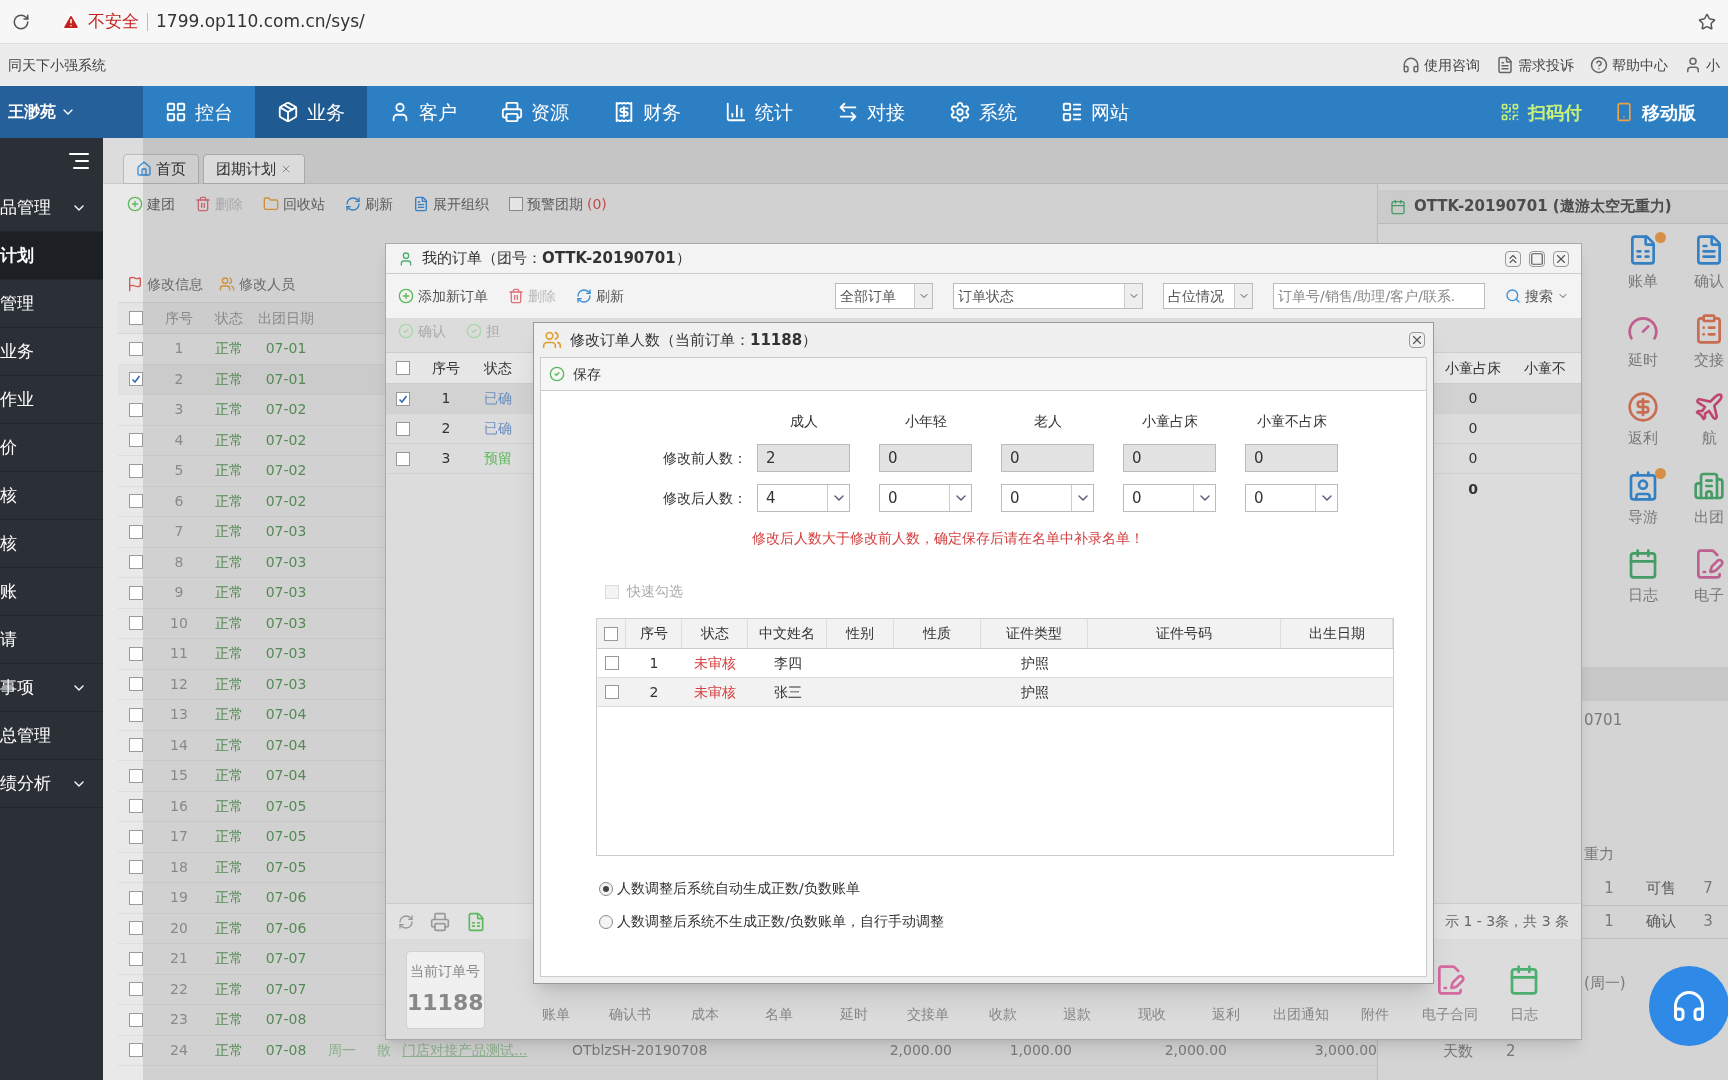 Image resolution: width=1728 pixels, height=1080 pixels. I want to click on page-tab: 首页, so click(161, 169).